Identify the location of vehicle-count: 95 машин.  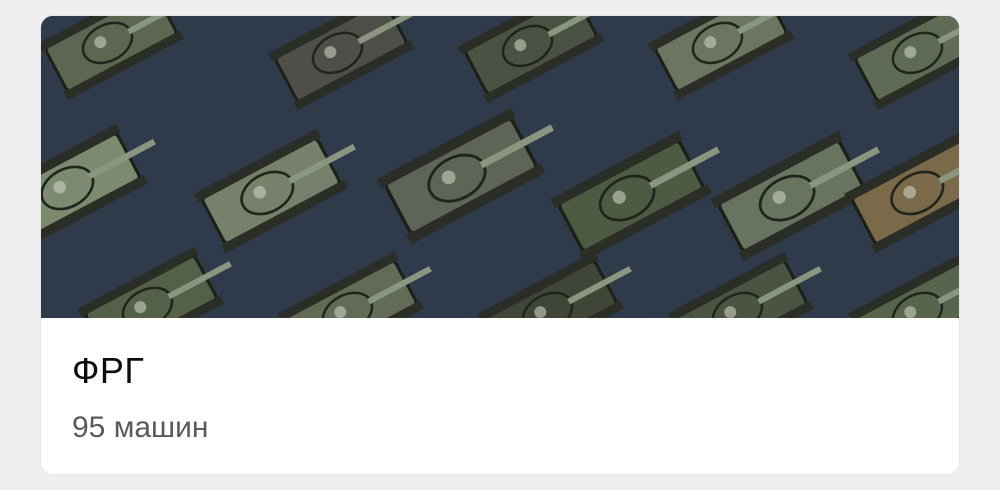
(140, 427).